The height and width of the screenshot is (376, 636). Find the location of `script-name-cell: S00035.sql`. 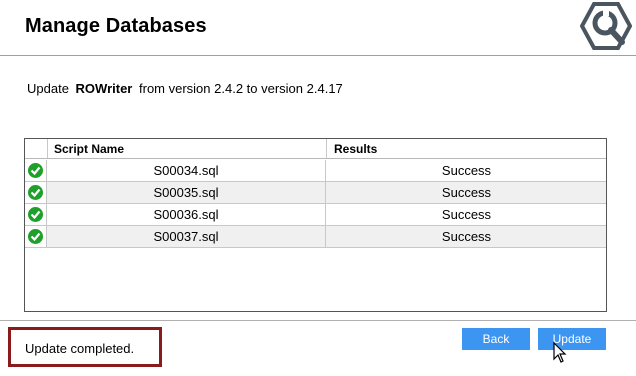

script-name-cell: S00035.sql is located at coordinates (186, 192).